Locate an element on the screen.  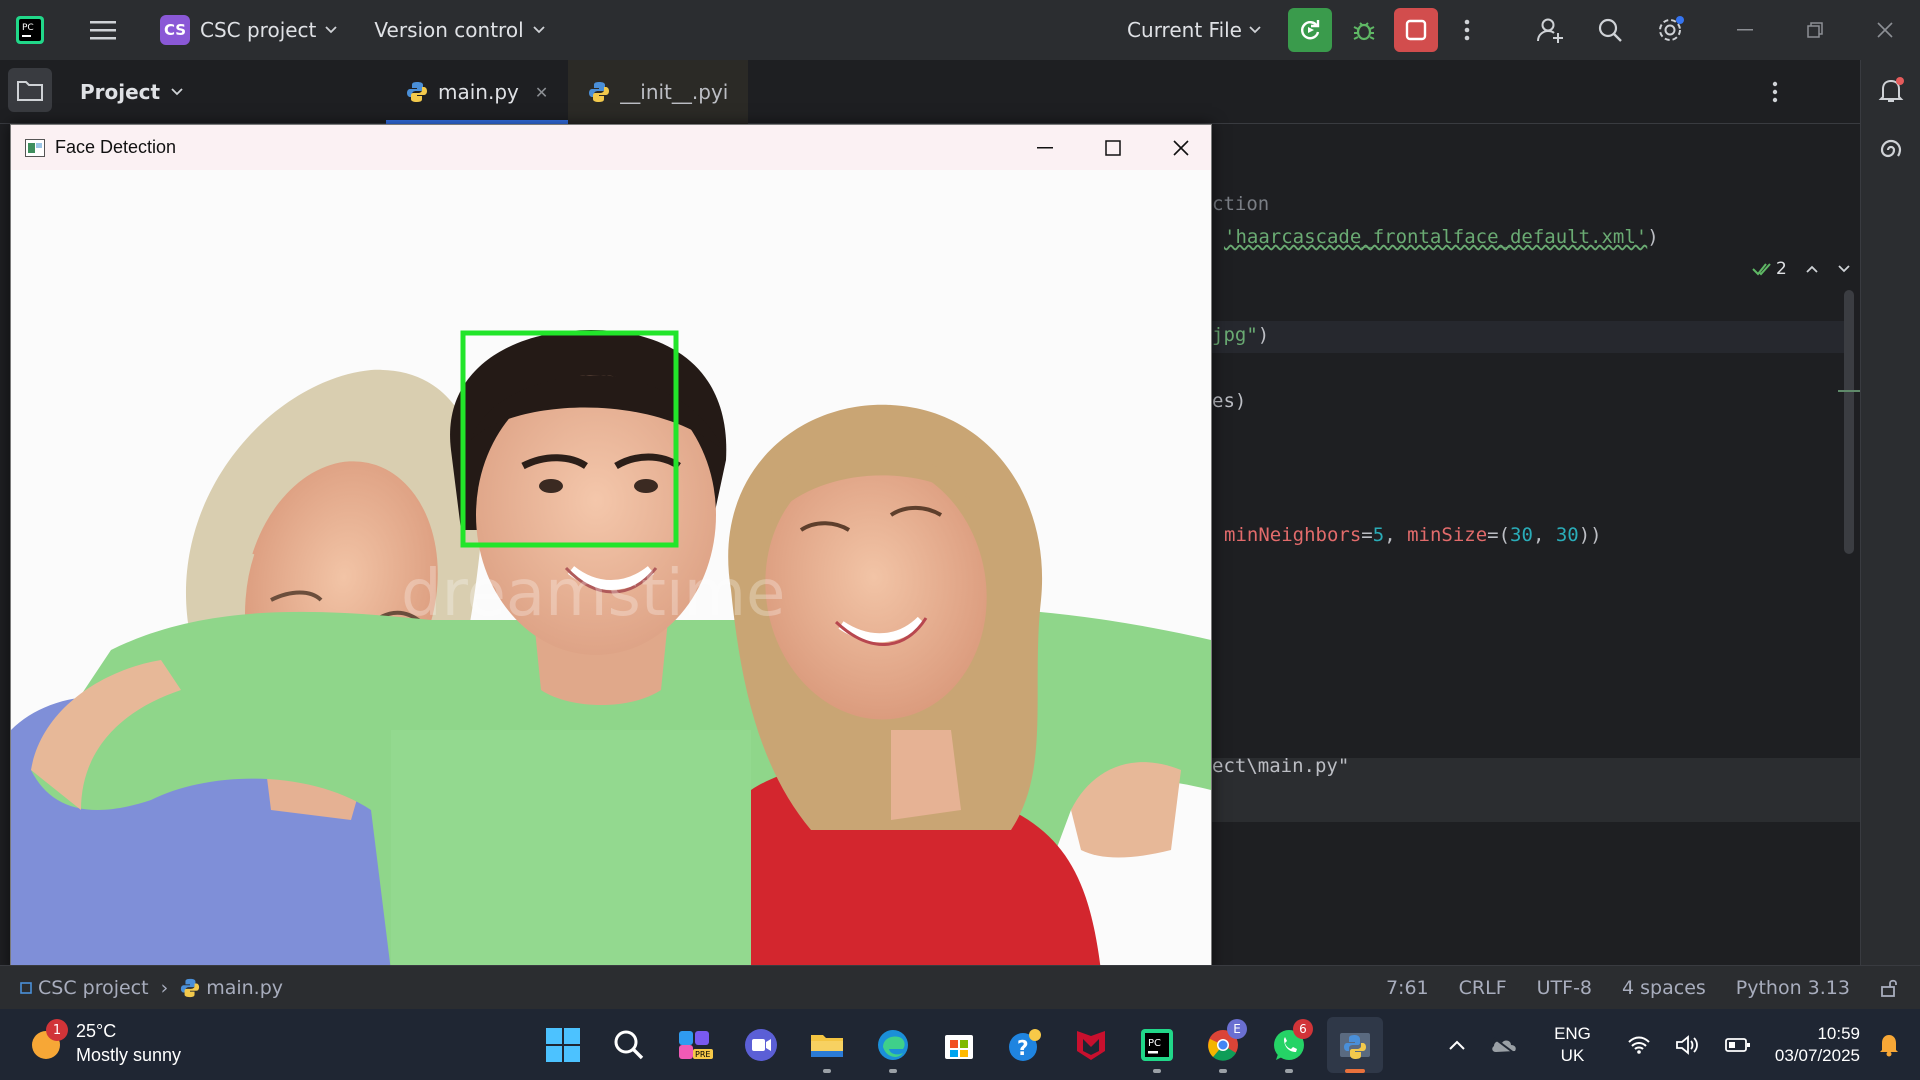
project-badge: CS is located at coordinates (175, 30).